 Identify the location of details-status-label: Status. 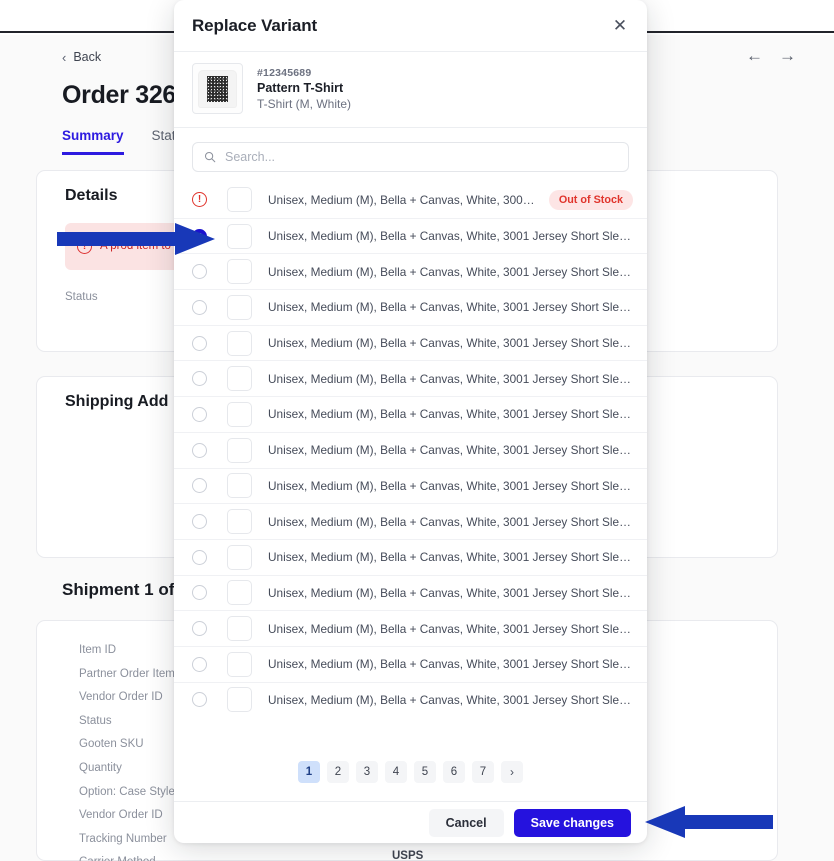
(81, 297).